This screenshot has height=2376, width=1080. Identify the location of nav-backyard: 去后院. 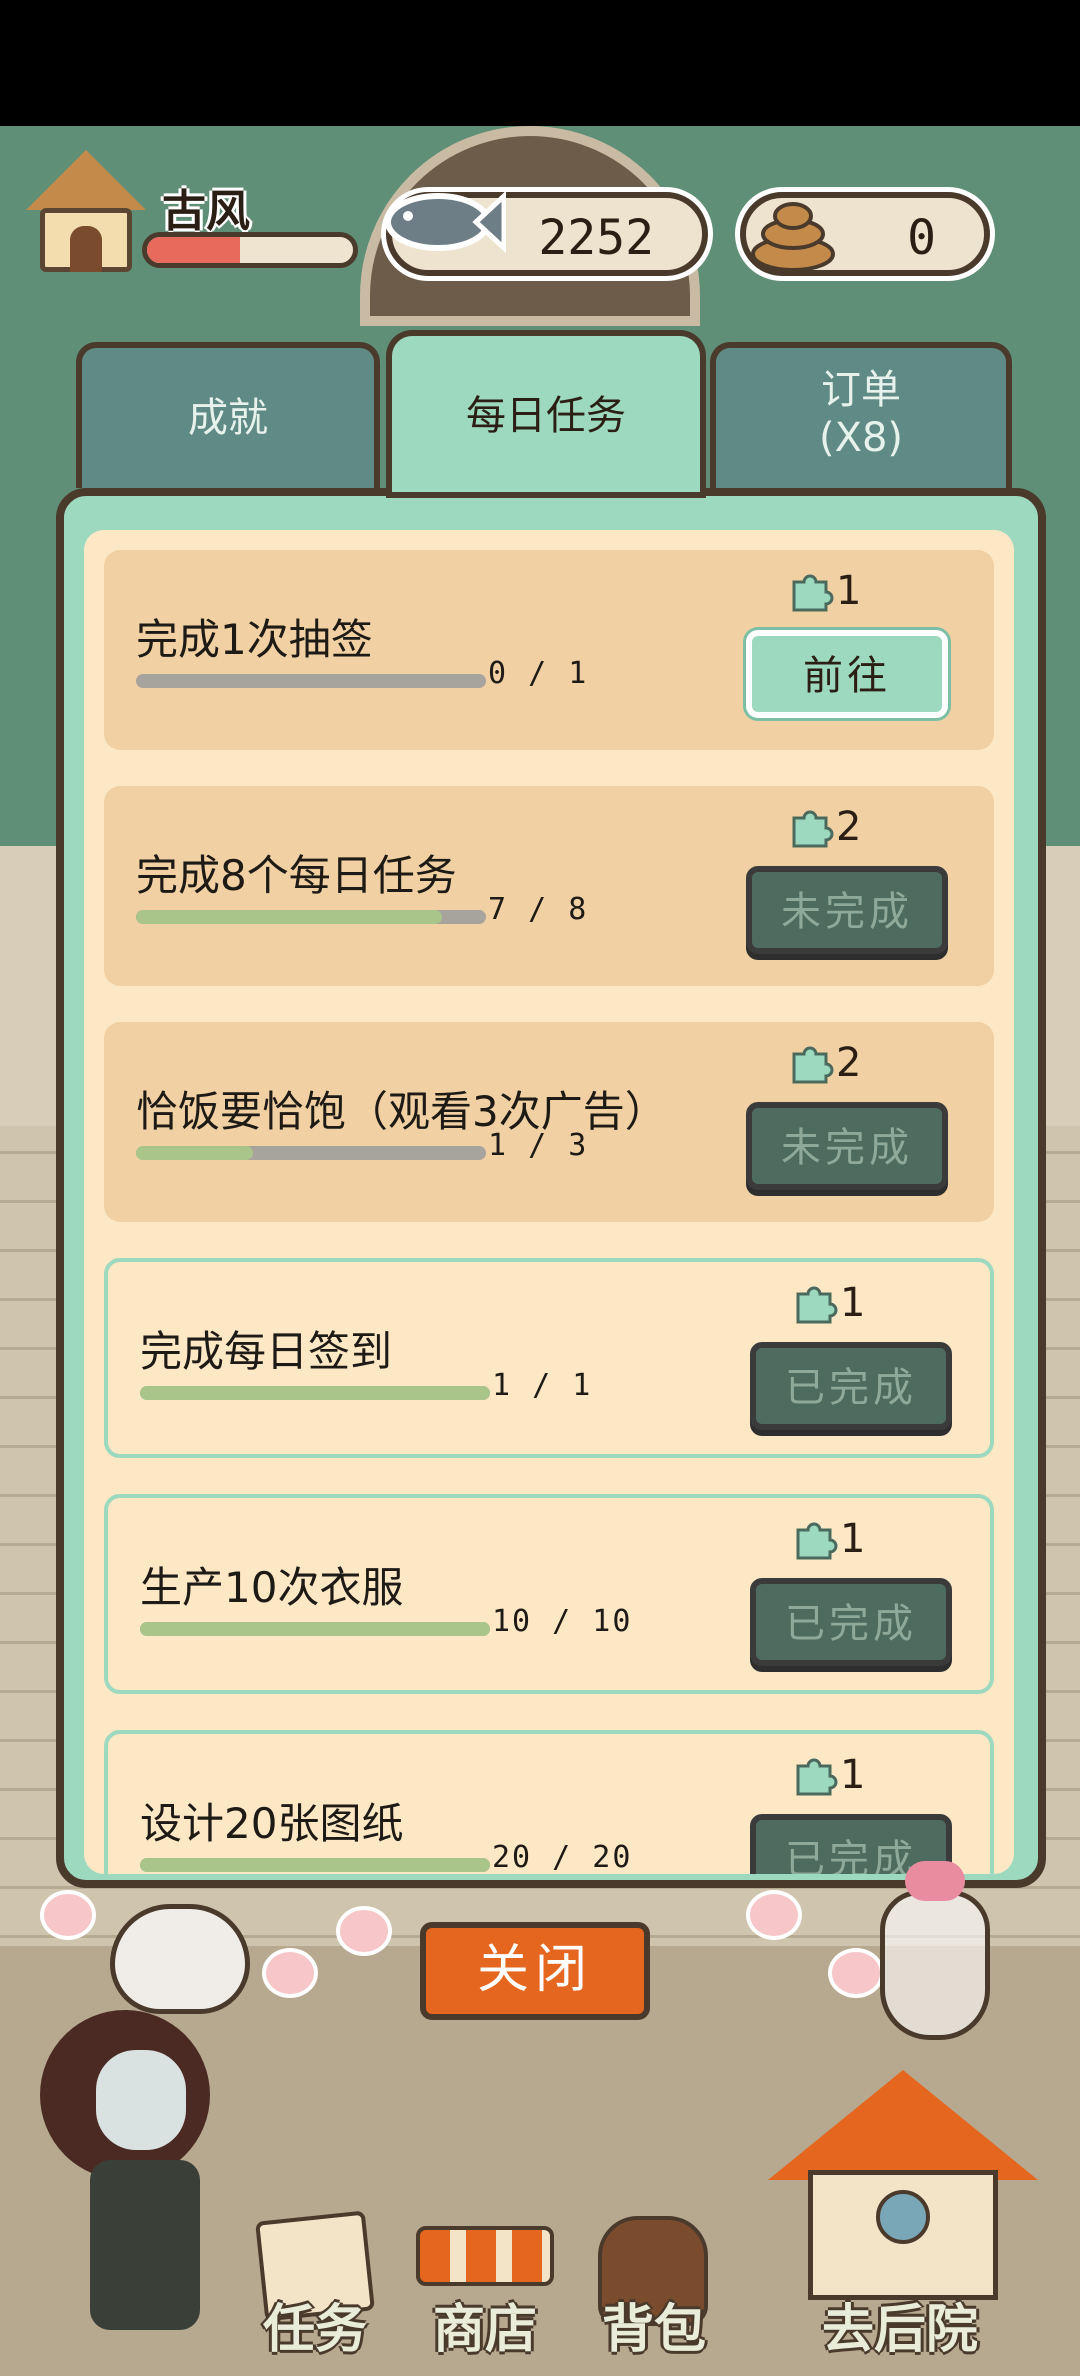
(900, 2296).